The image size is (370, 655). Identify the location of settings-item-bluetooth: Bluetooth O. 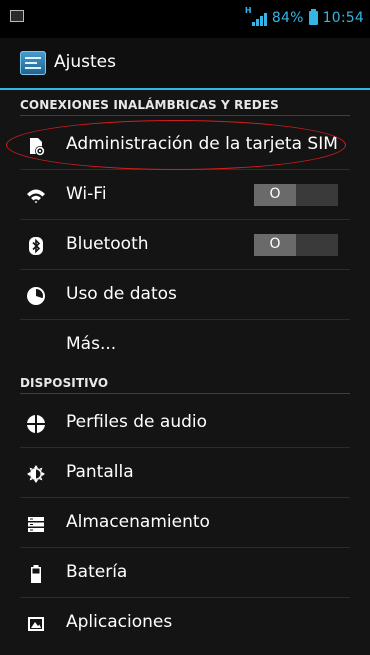
(185, 245).